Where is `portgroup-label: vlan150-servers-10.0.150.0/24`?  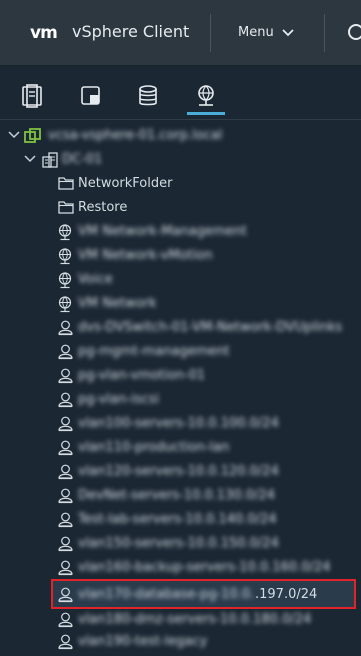 portgroup-label: vlan150-servers-10.0.150.0/24 is located at coordinates (178, 543).